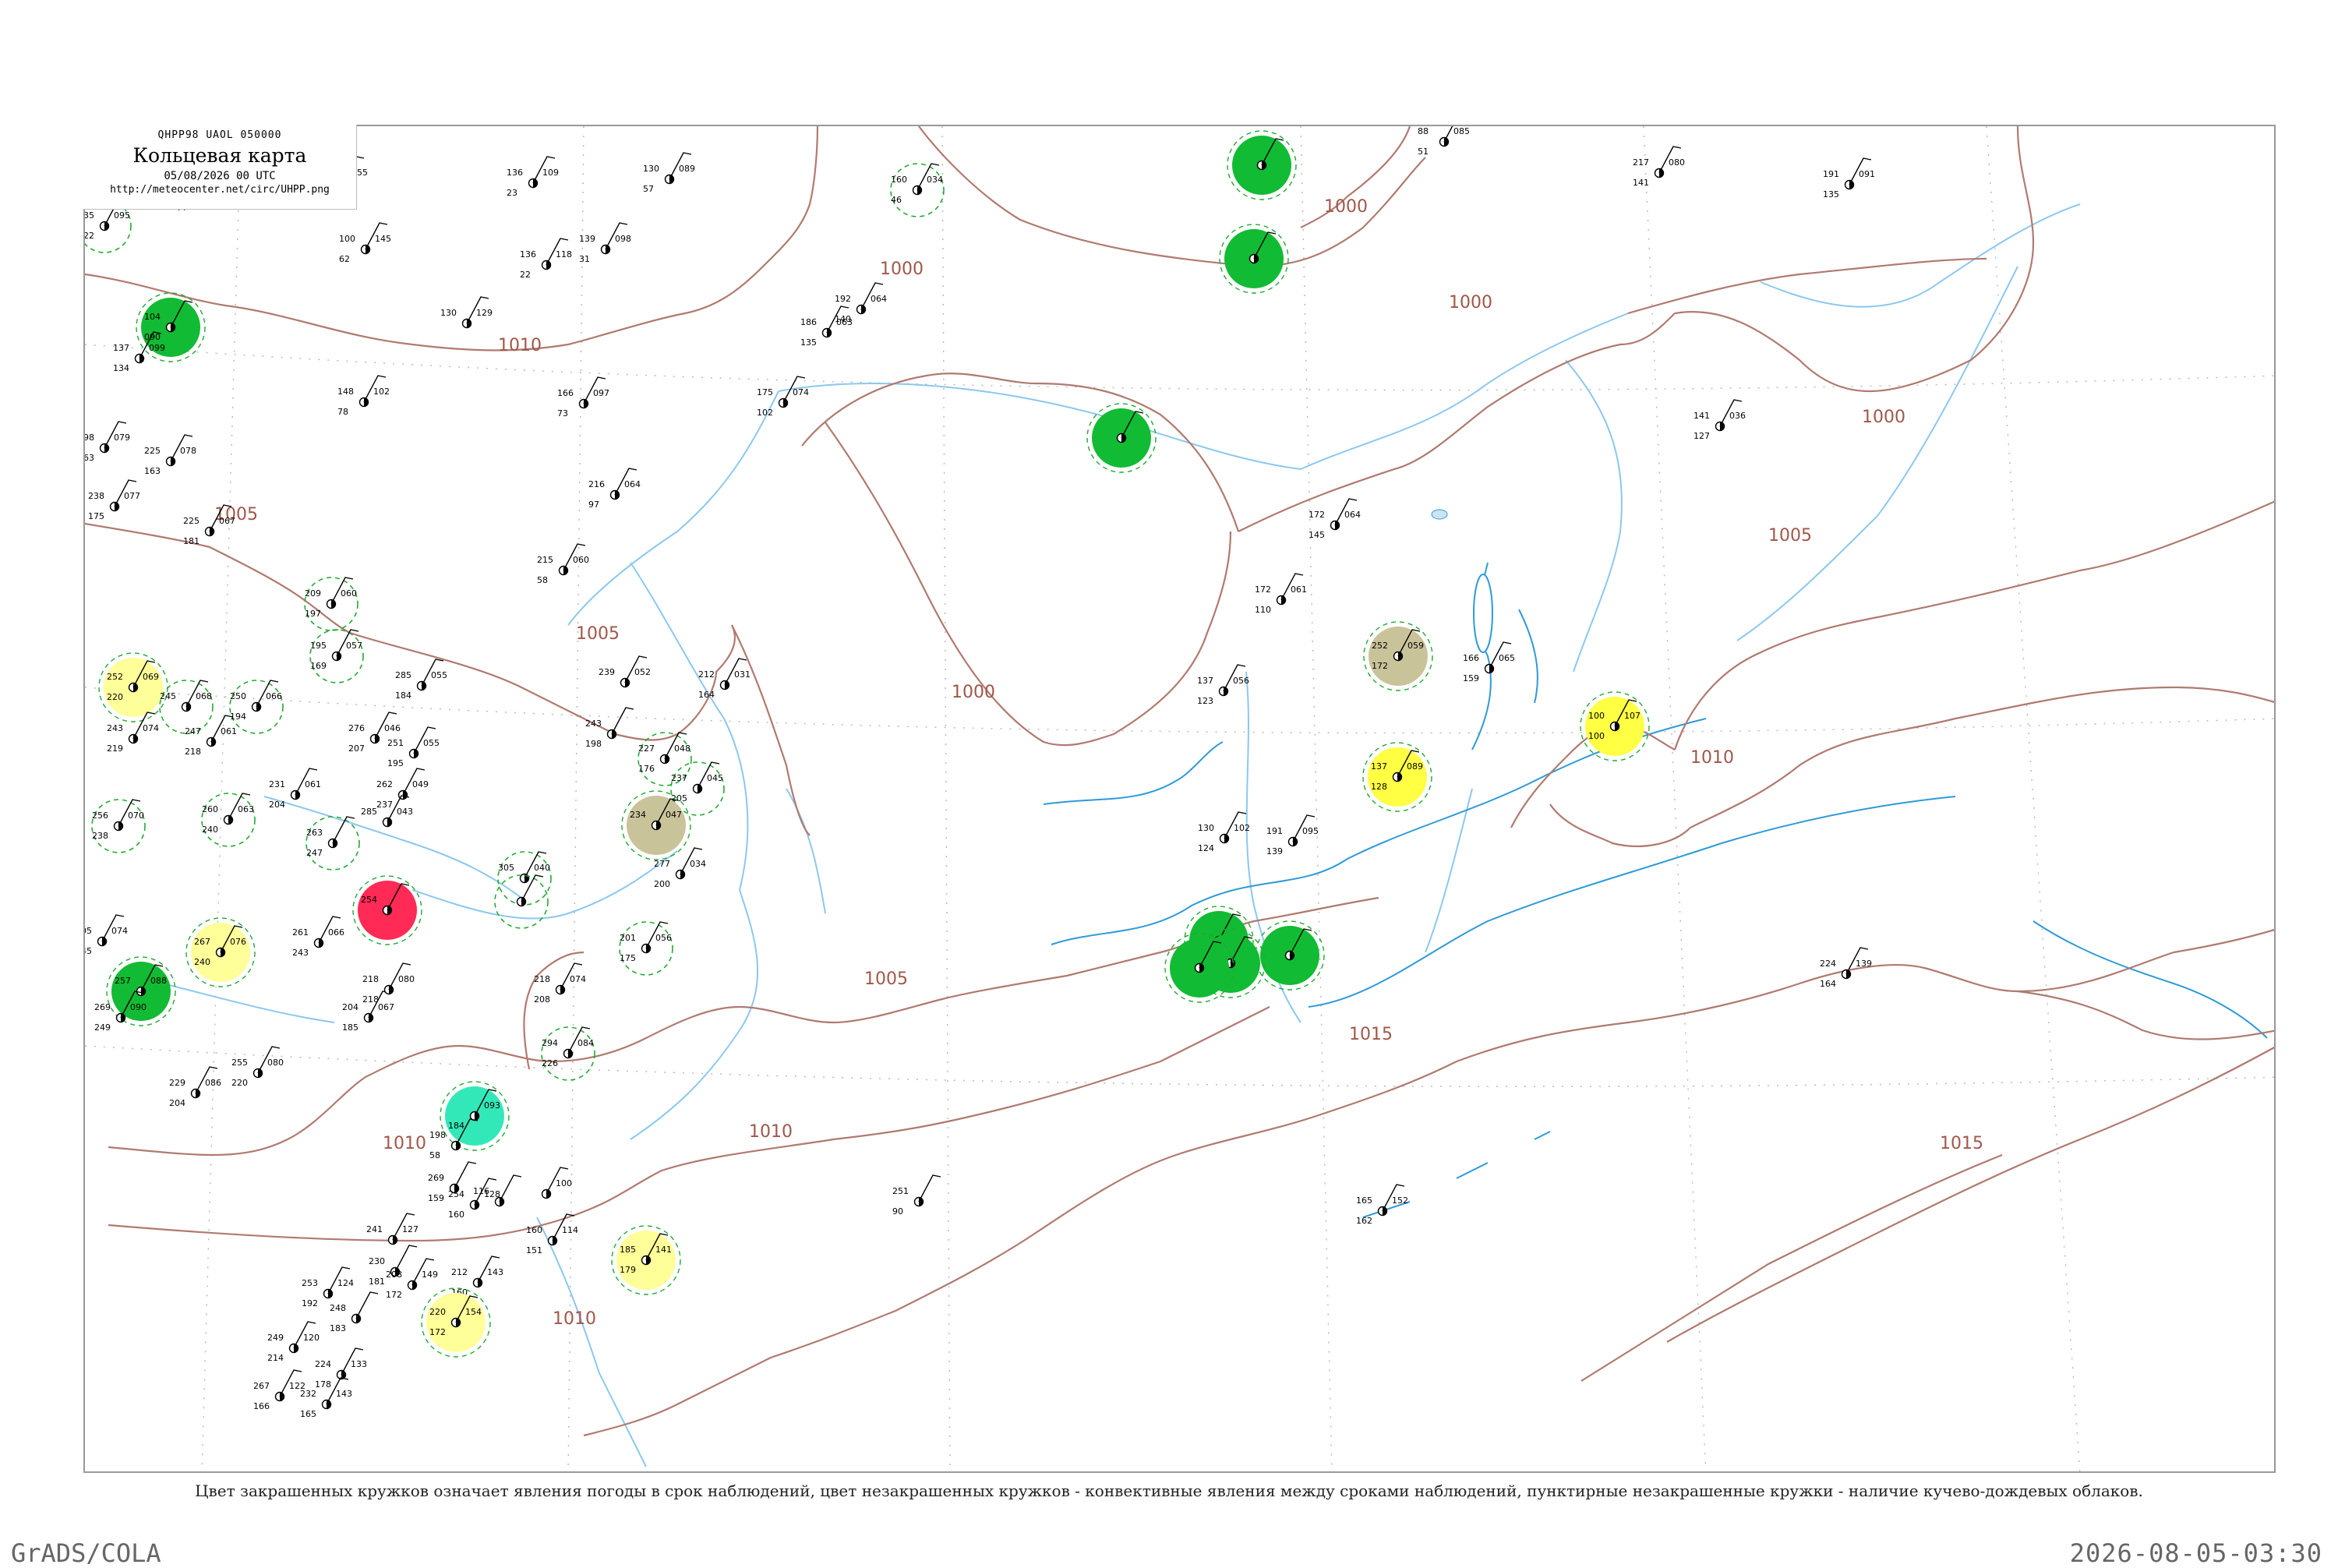  Describe the element at coordinates (1281, 594) in the screenshot. I see `station-plot: 172 061 110` at that location.